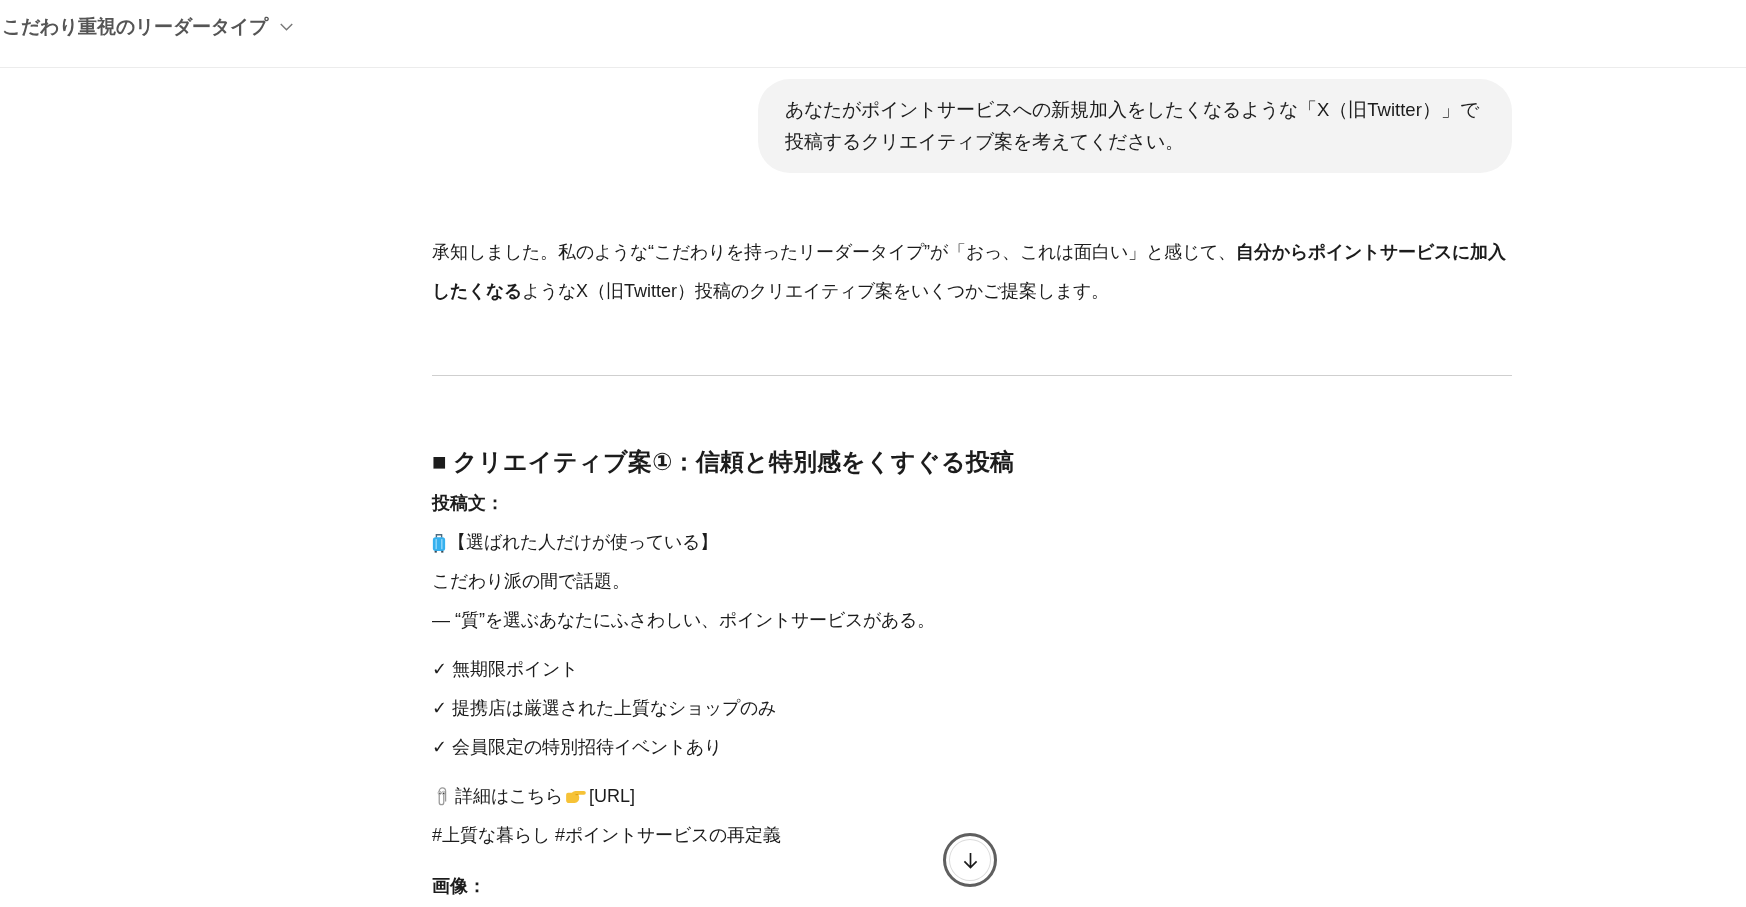 Image resolution: width=1746 pixels, height=907 pixels. Describe the element at coordinates (468, 503) in the screenshot. I see `post-label: 投稿文：` at that location.